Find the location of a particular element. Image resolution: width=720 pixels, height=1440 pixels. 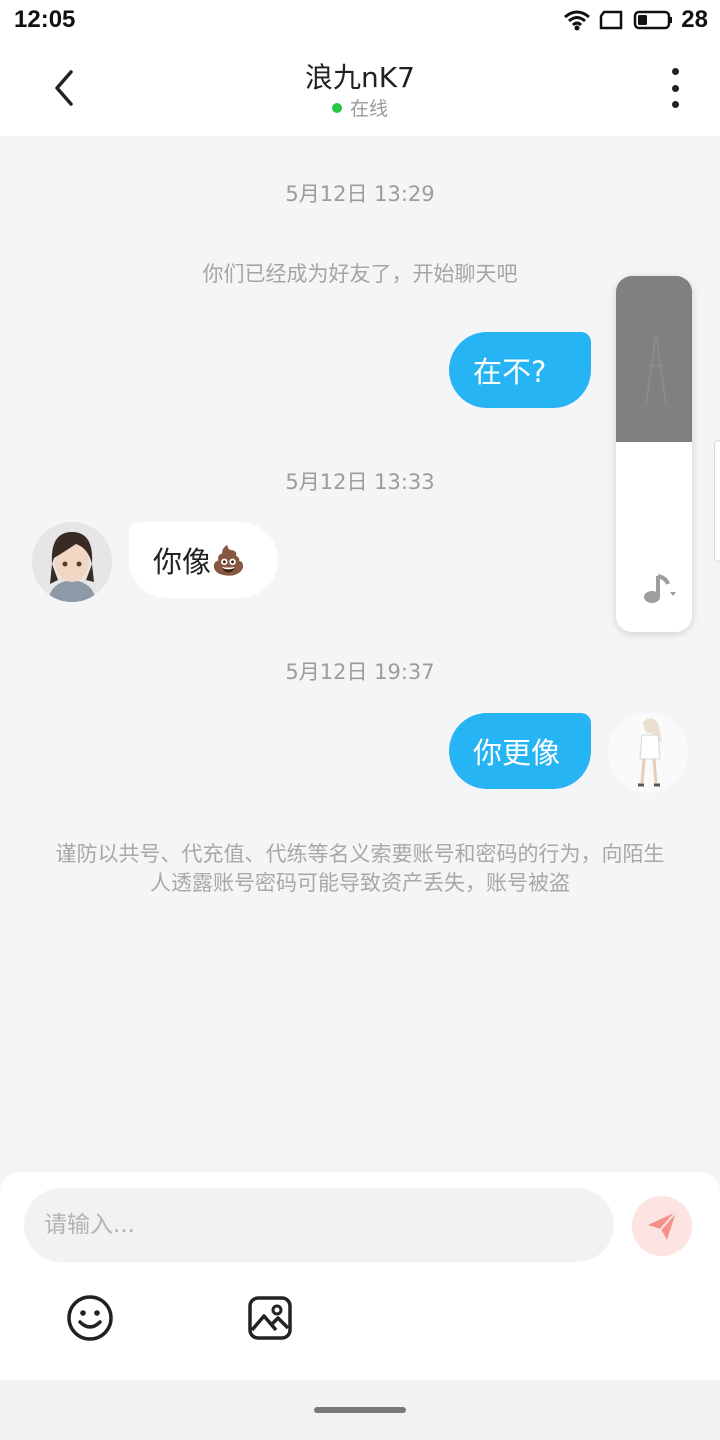

floating-music-widget is located at coordinates (654, 454).